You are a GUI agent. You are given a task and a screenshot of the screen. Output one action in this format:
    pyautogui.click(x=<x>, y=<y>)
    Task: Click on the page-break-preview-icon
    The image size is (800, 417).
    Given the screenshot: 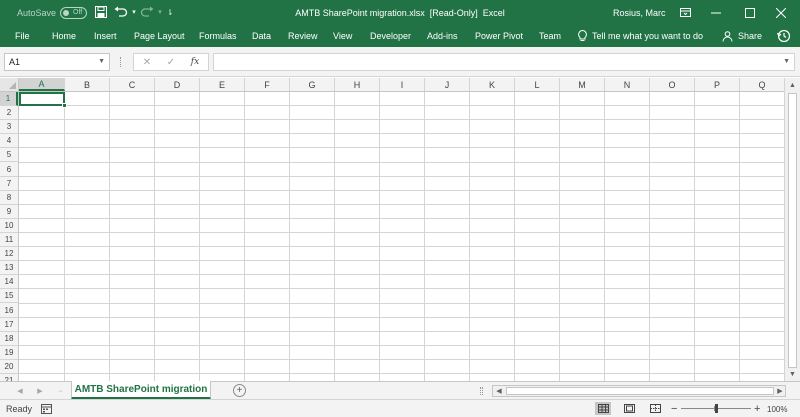 What is the action you would take?
    pyautogui.click(x=655, y=408)
    